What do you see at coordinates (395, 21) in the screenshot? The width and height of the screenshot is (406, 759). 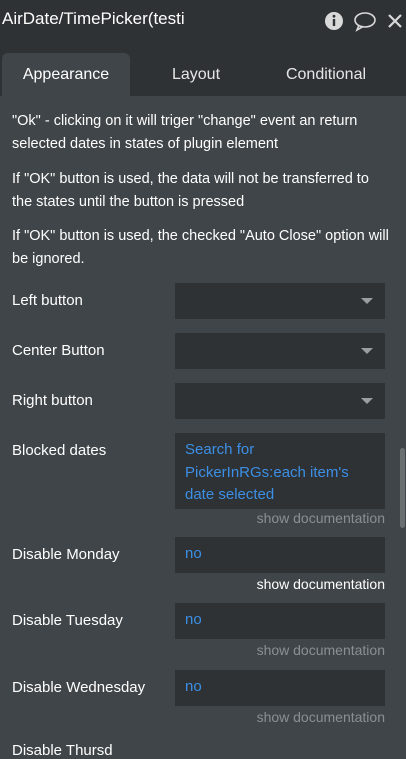 I see `close-icon` at bounding box center [395, 21].